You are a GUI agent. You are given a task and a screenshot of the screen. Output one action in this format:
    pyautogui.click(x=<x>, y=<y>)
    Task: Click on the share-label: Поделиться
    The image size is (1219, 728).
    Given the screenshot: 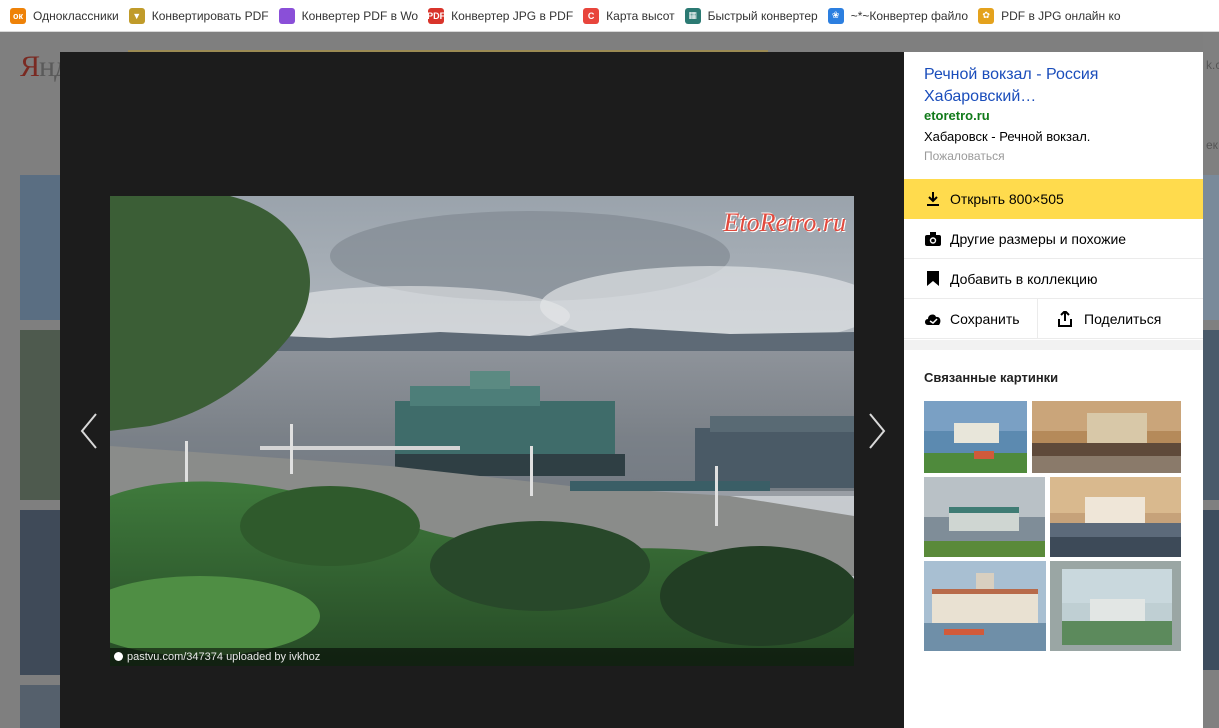 What is the action you would take?
    pyautogui.click(x=1123, y=319)
    